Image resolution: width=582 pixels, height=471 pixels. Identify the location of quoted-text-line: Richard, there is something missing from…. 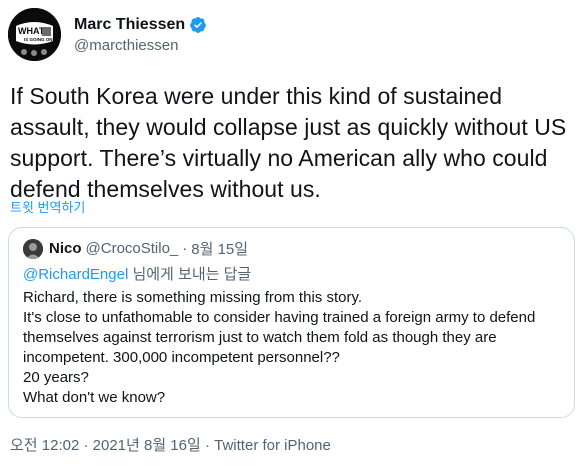
(193, 297).